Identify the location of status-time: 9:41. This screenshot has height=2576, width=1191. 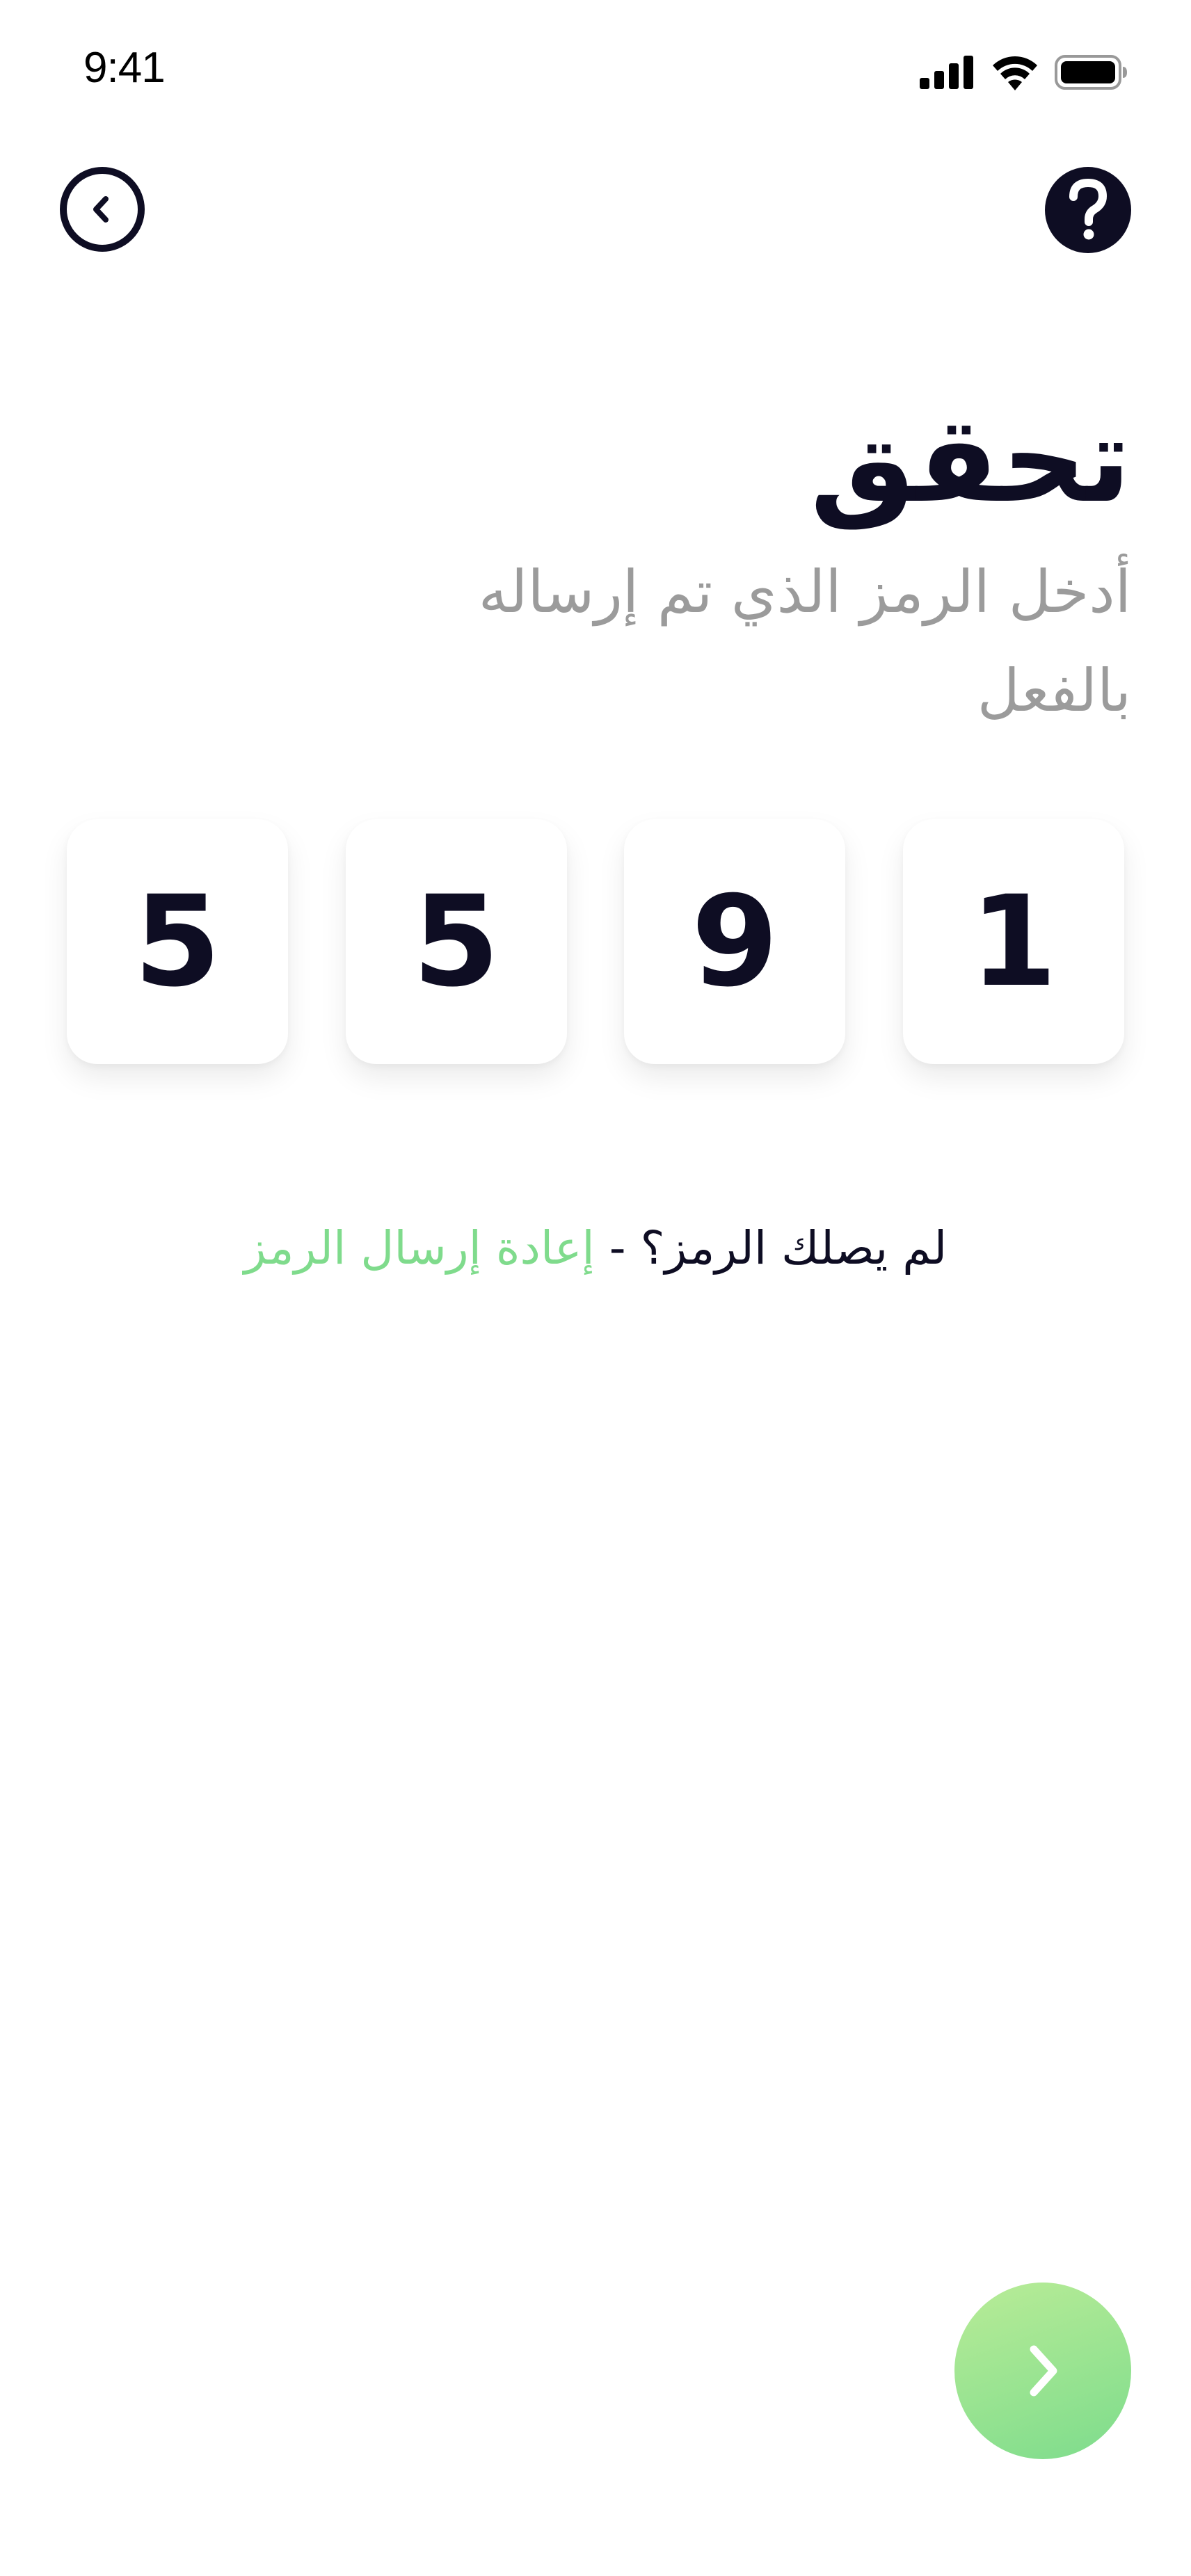
(125, 68).